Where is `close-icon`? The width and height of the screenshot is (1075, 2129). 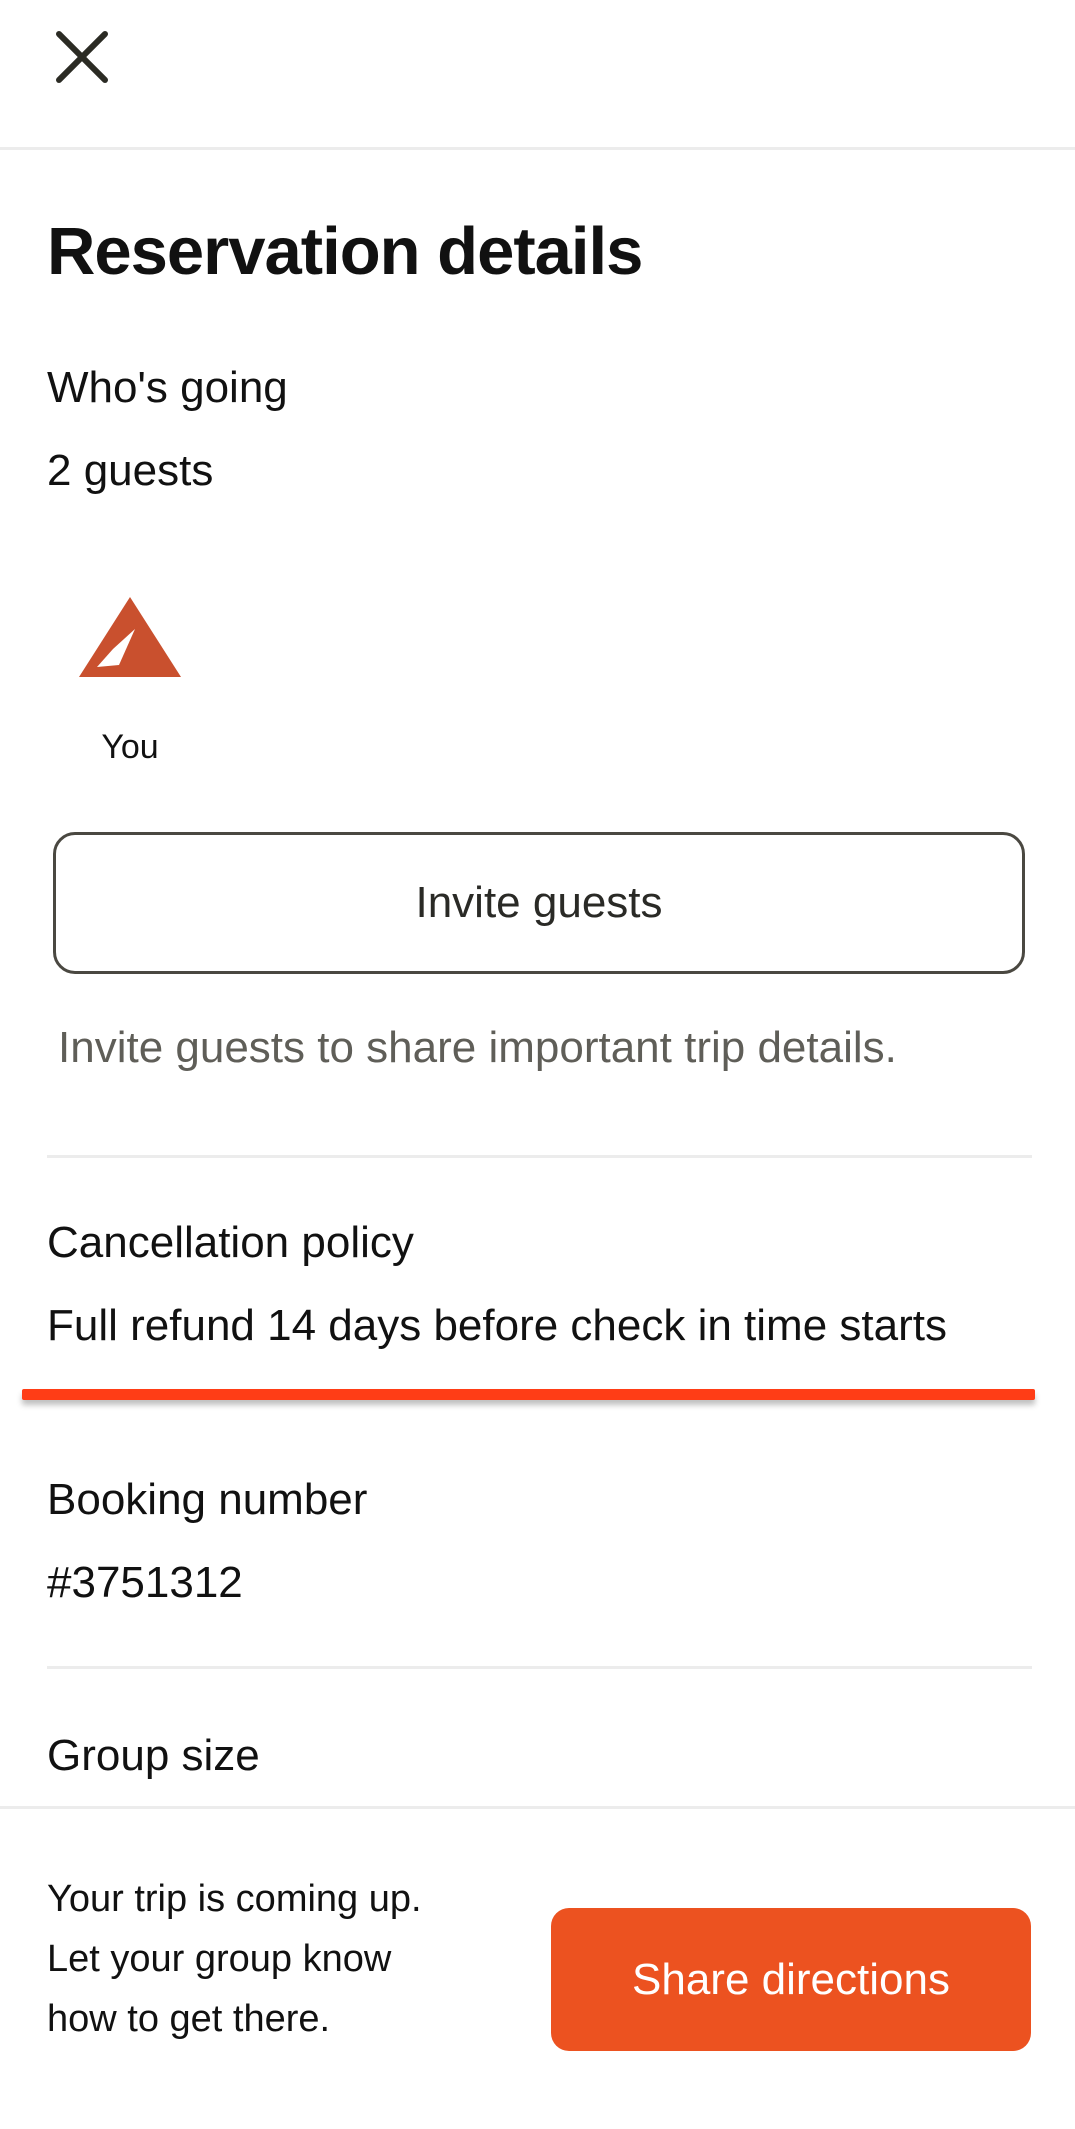 close-icon is located at coordinates (82, 57).